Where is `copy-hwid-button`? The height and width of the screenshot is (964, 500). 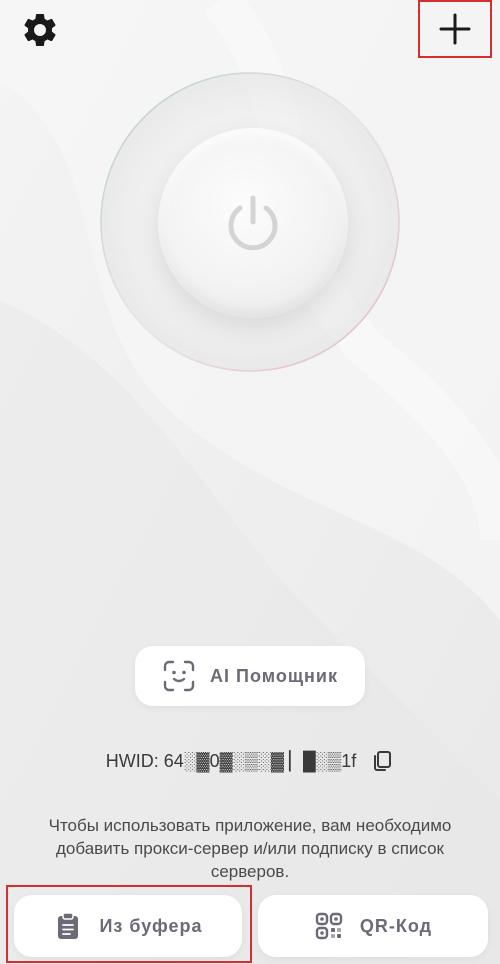 copy-hwid-button is located at coordinates (382, 761).